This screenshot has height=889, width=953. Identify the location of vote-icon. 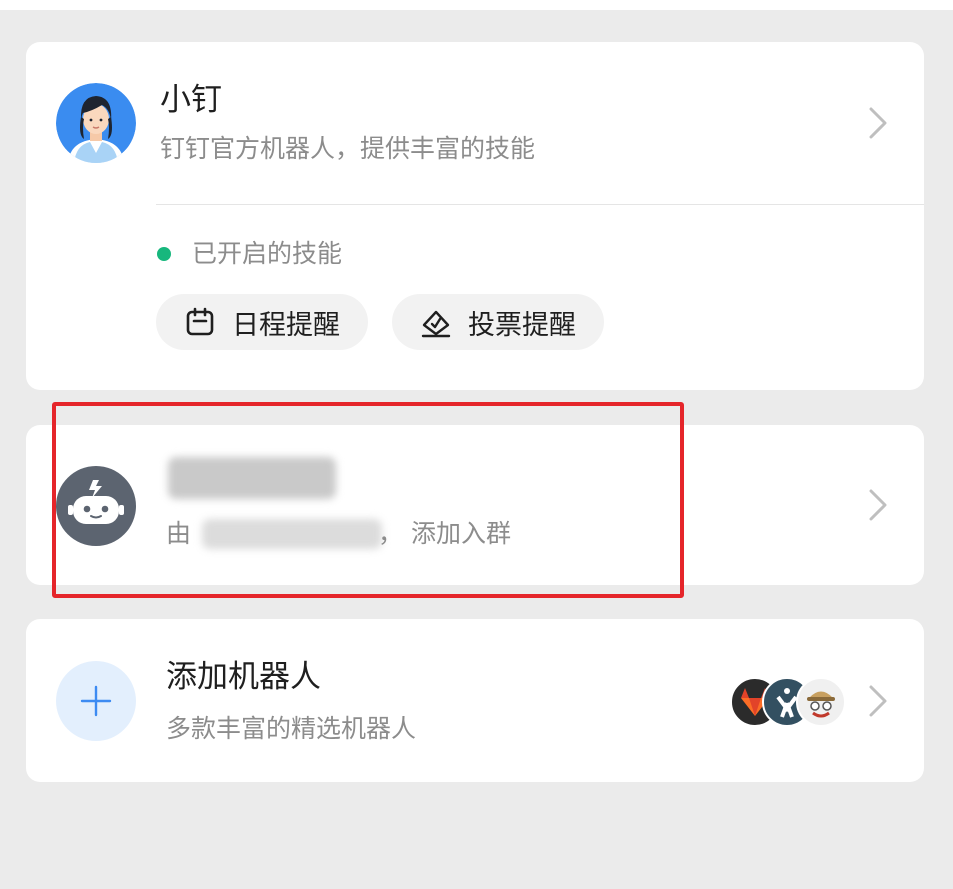
(436, 324).